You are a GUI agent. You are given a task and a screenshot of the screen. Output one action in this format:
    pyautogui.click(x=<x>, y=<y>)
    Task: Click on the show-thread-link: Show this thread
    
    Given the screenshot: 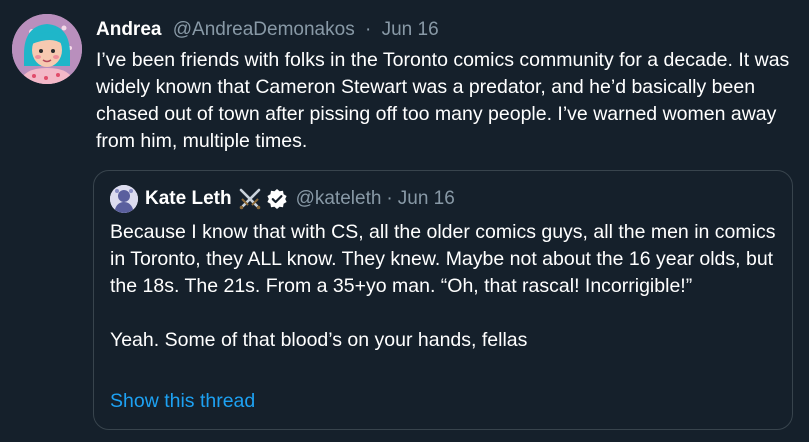 What is the action you would take?
    pyautogui.click(x=182, y=401)
    